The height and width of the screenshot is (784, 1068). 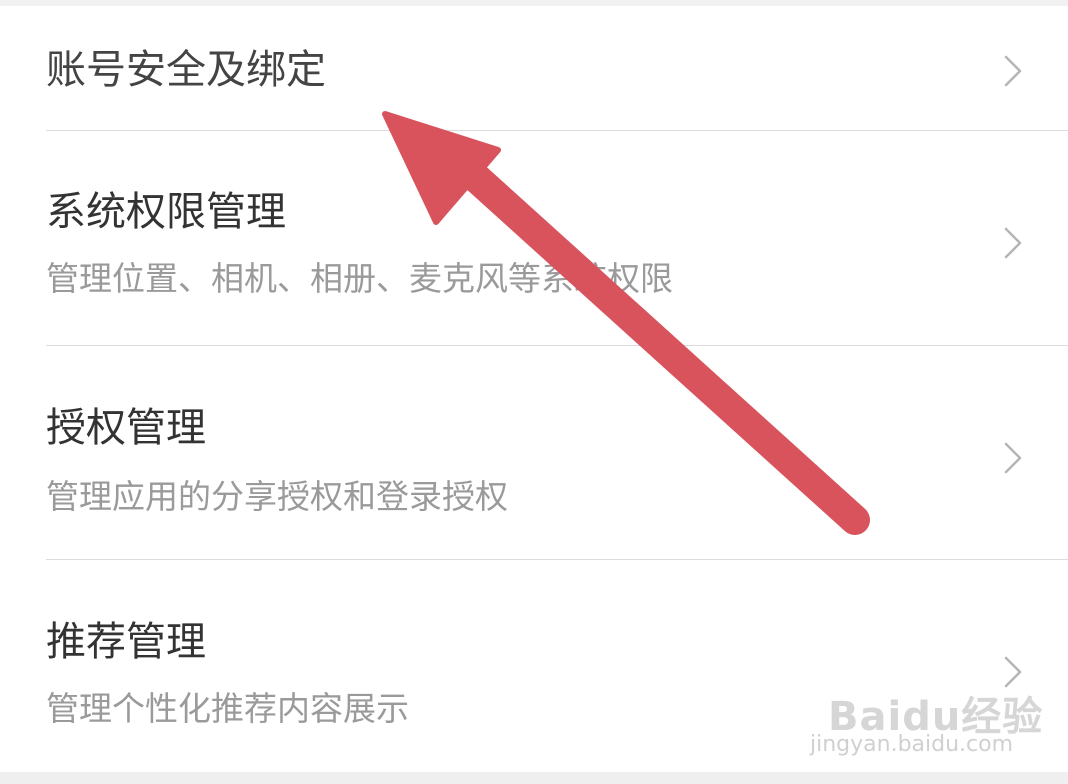 What do you see at coordinates (912, 744) in the screenshot?
I see `watermark-url: jingyan.baidu.com` at bounding box center [912, 744].